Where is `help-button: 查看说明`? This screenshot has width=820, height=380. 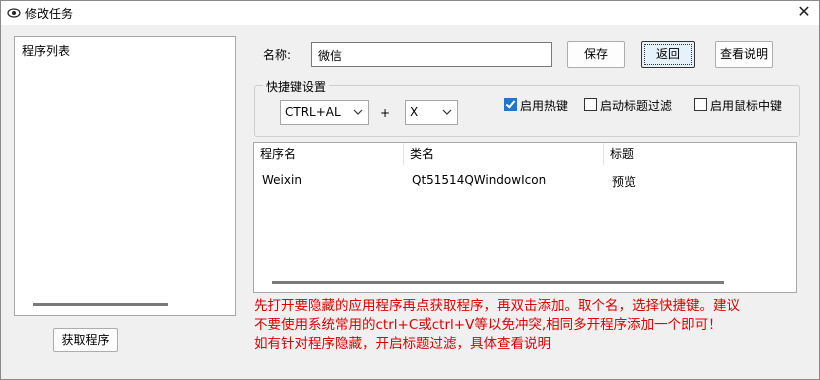 help-button: 查看说明 is located at coordinates (744, 54).